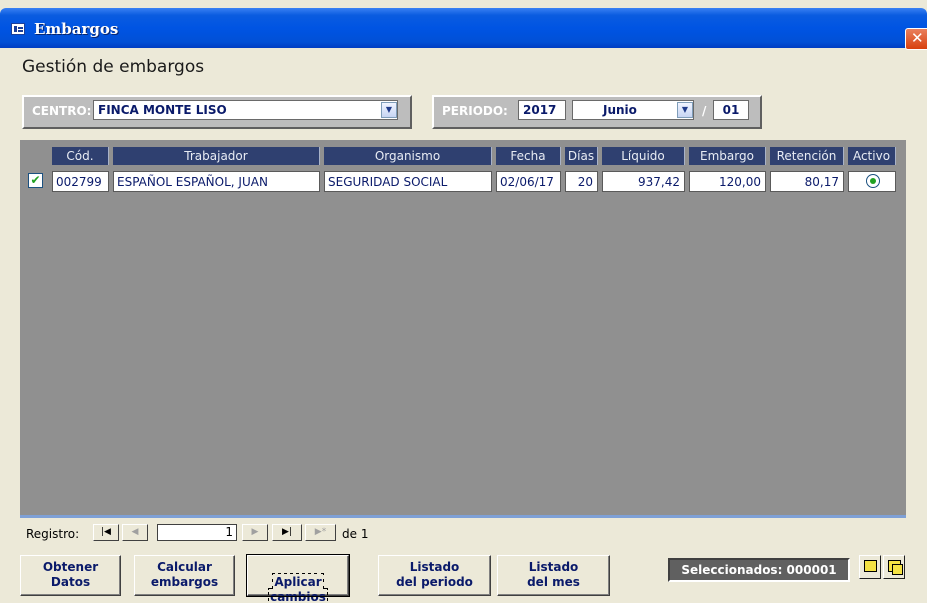 The image size is (927, 603). I want to click on month-select: Junio, so click(633, 110).